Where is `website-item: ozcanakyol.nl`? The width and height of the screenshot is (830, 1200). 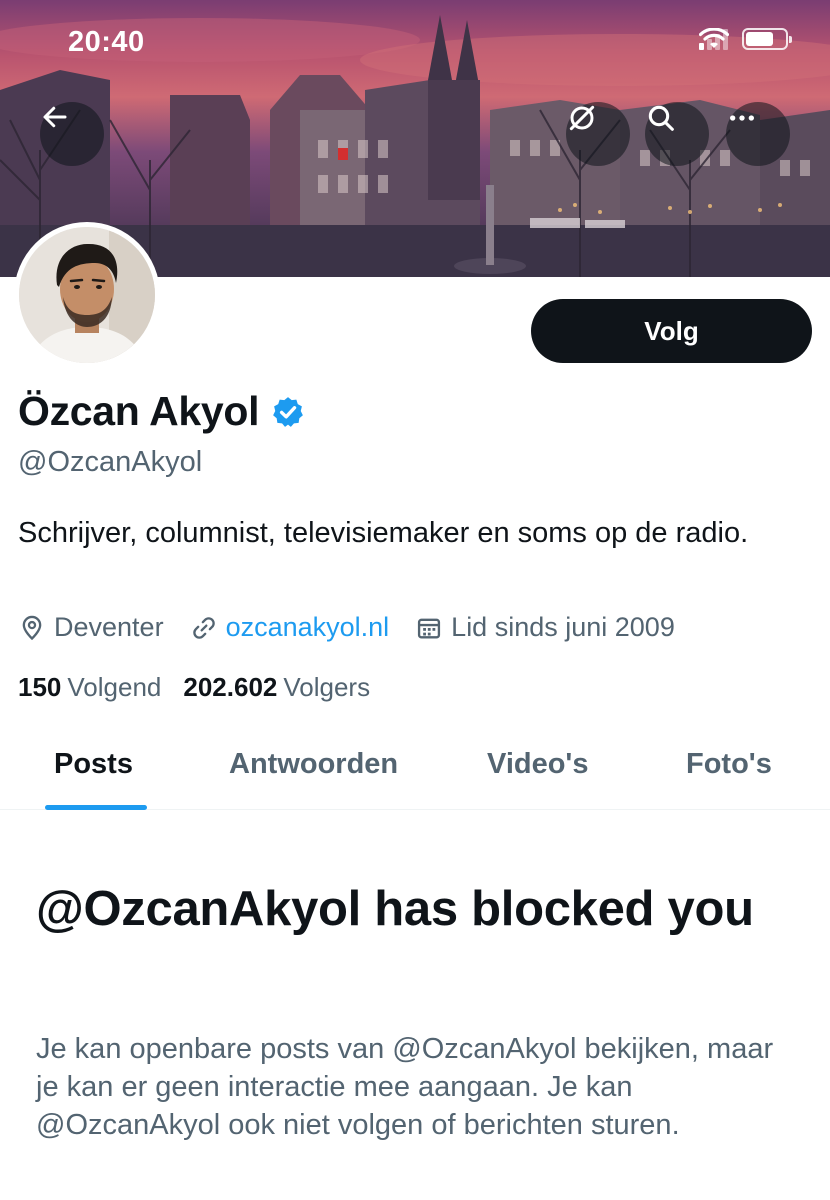 website-item: ozcanakyol.nl is located at coordinates (290, 627).